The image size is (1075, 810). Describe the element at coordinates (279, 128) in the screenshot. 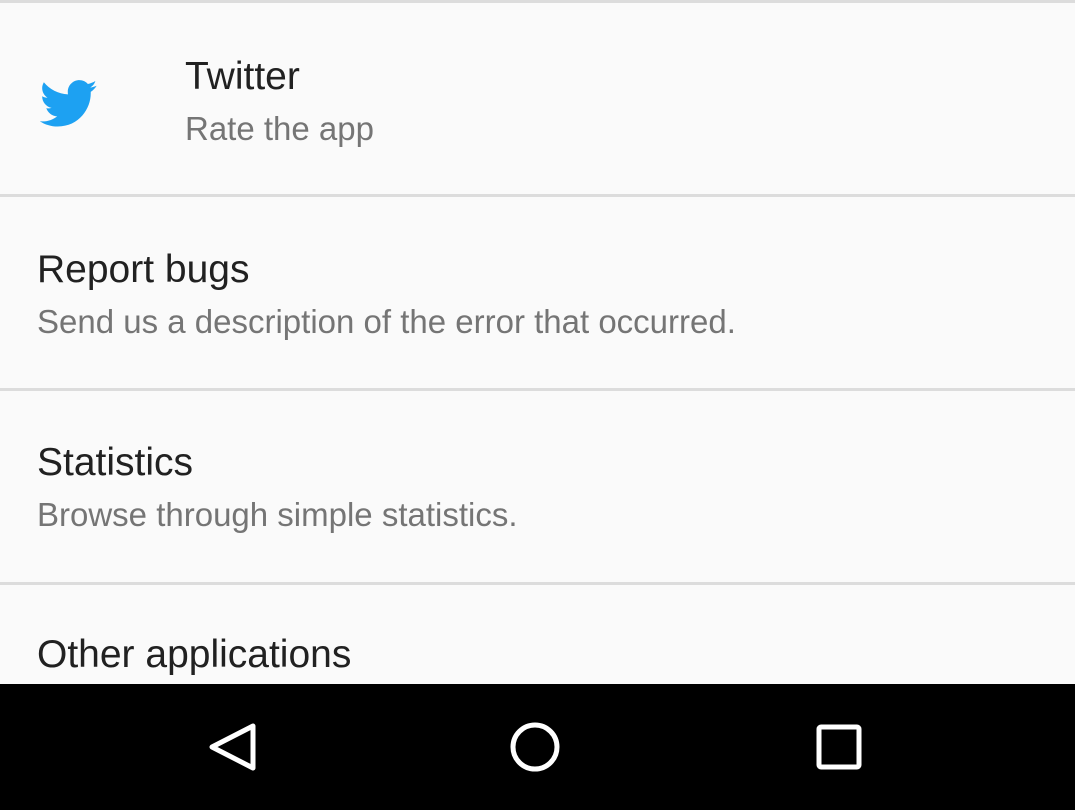

I see `item-summary: Rate the app` at that location.